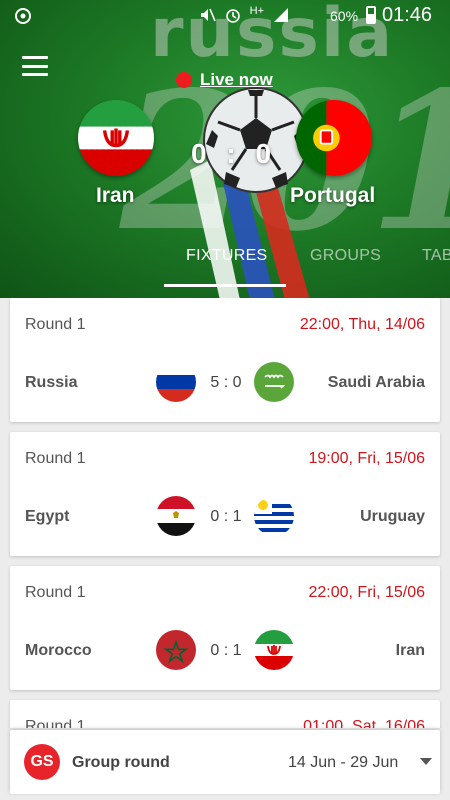 Image resolution: width=450 pixels, height=800 pixels. What do you see at coordinates (392, 516) in the screenshot?
I see `fixture-away-team: Uruguay` at bounding box center [392, 516].